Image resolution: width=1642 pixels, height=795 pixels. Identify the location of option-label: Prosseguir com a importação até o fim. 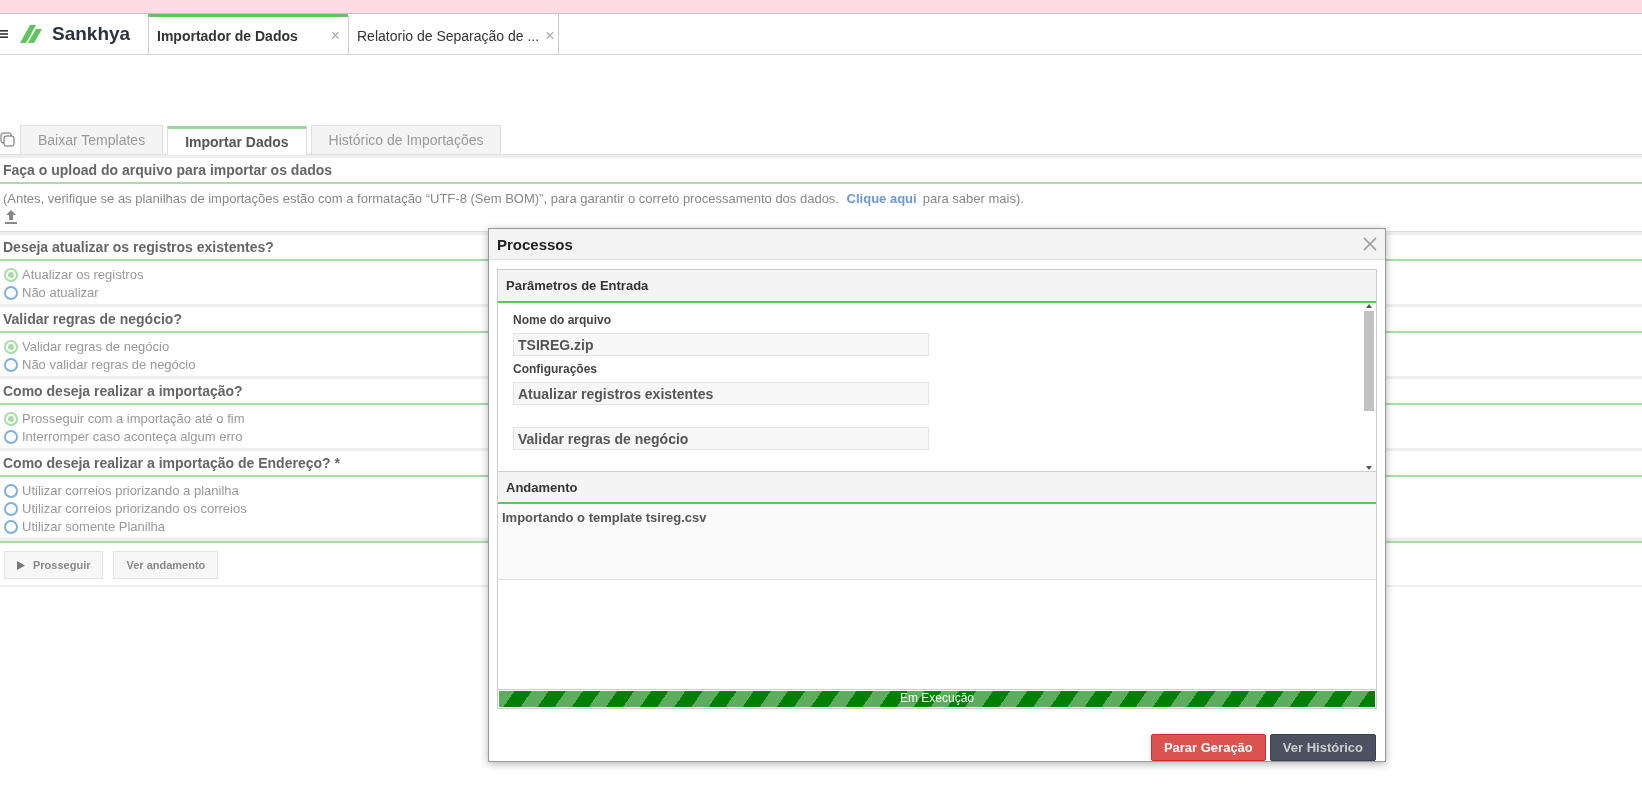
(133, 418).